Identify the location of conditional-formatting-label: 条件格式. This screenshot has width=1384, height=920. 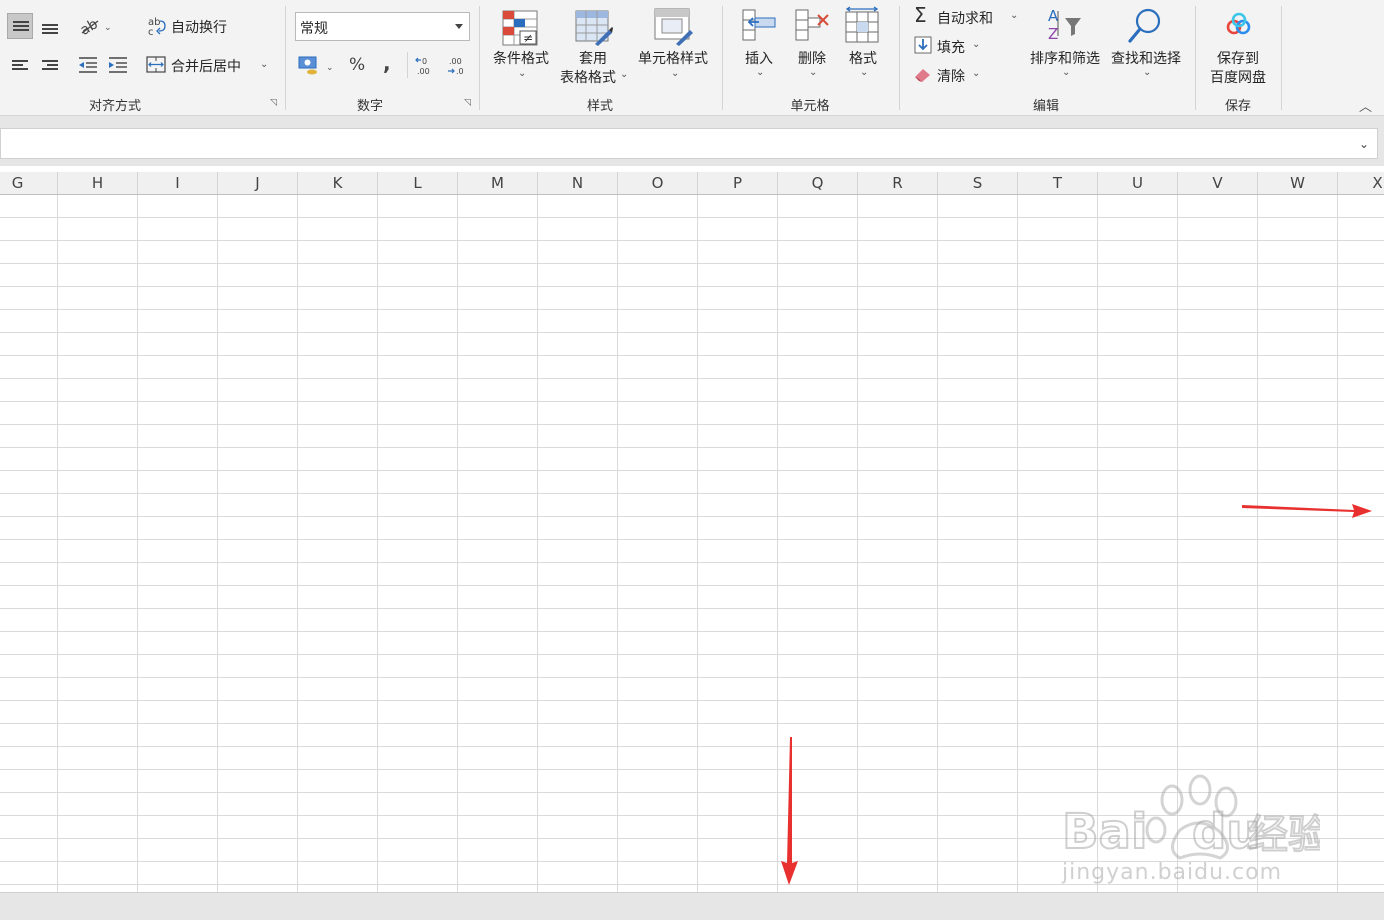
(521, 59).